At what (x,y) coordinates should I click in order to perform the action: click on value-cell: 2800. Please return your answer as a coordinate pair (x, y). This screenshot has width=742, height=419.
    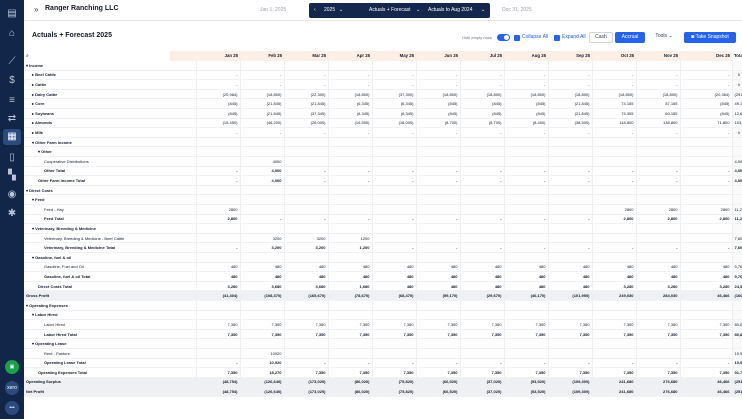
    Looking at the image, I should click on (705, 209).